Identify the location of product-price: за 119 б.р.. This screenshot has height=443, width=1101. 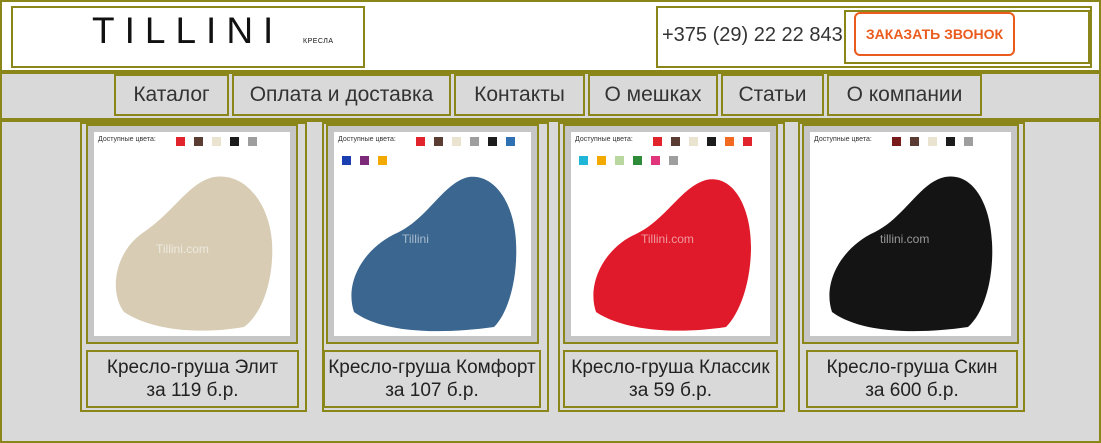
(192, 390).